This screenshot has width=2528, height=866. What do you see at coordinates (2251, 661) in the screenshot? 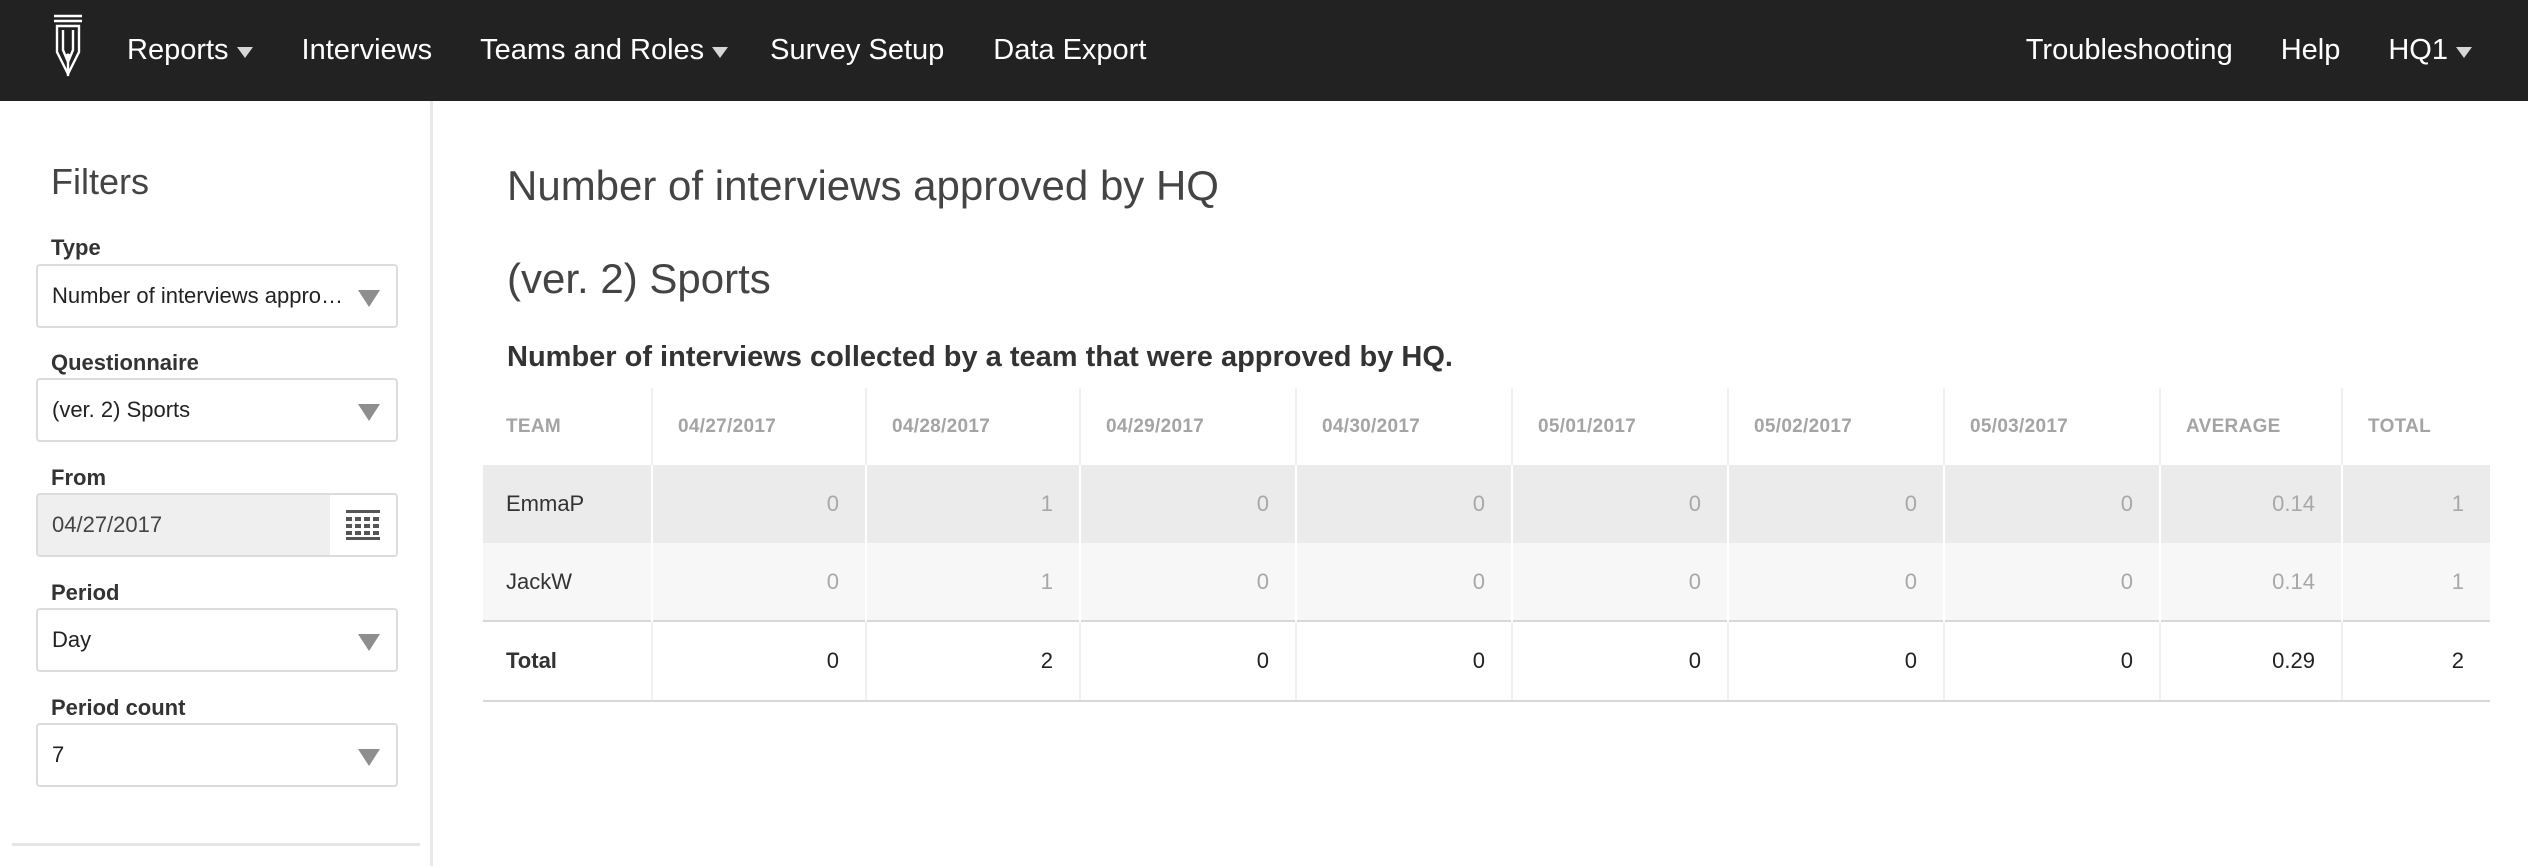
I see `average-cell: 0.29` at bounding box center [2251, 661].